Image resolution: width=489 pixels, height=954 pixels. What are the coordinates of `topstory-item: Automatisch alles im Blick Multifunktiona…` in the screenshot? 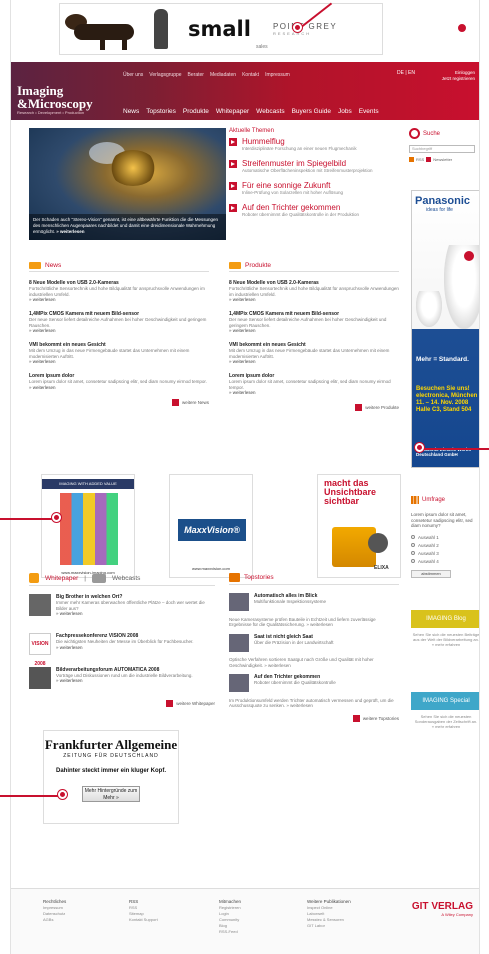 It's located at (314, 603).